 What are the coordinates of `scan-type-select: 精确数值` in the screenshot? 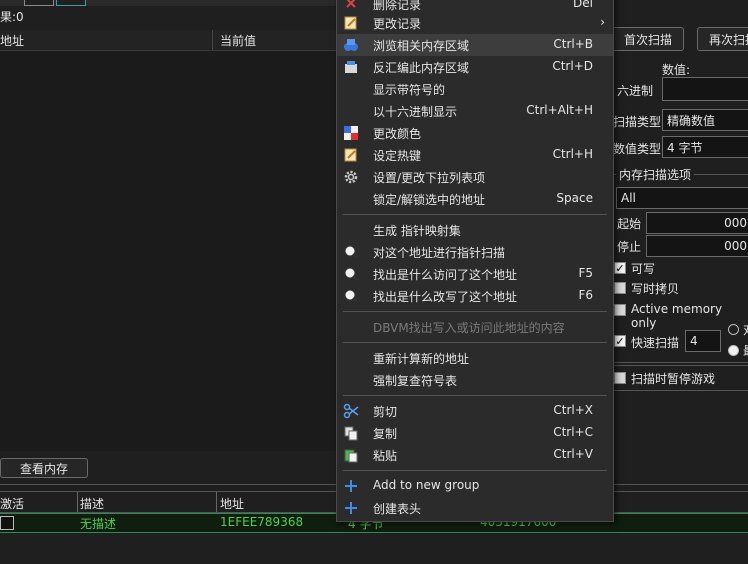 It's located at (705, 120).